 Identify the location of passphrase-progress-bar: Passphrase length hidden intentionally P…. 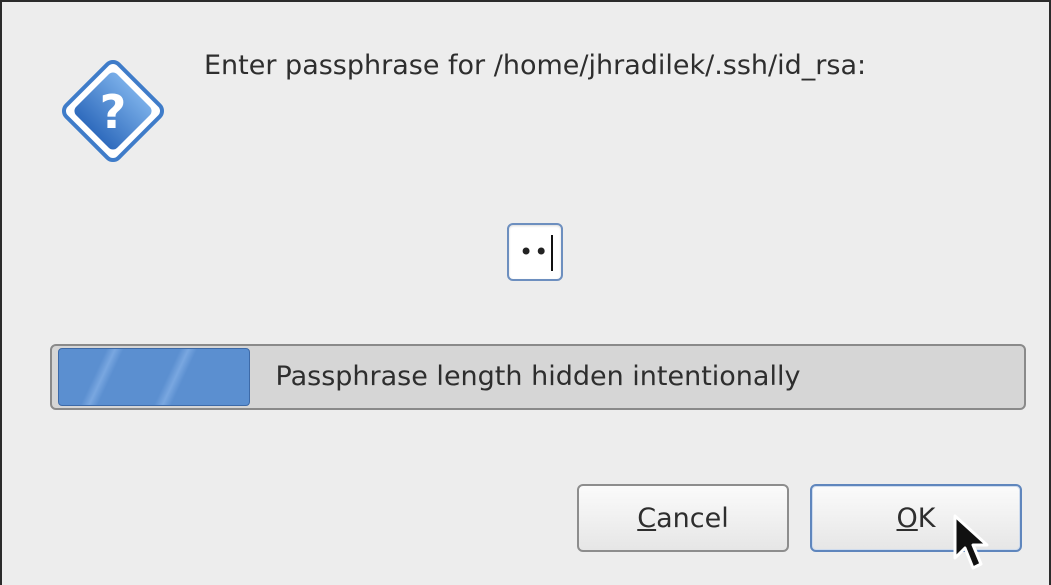
(538, 377).